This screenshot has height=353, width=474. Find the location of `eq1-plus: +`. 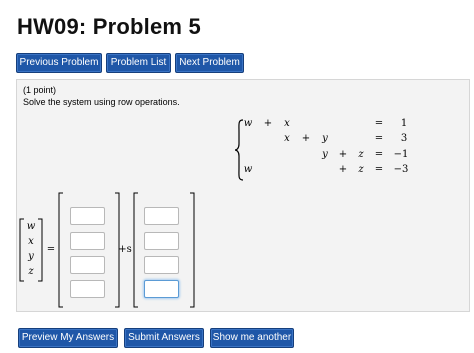

eq1-plus: + is located at coordinates (268, 123).